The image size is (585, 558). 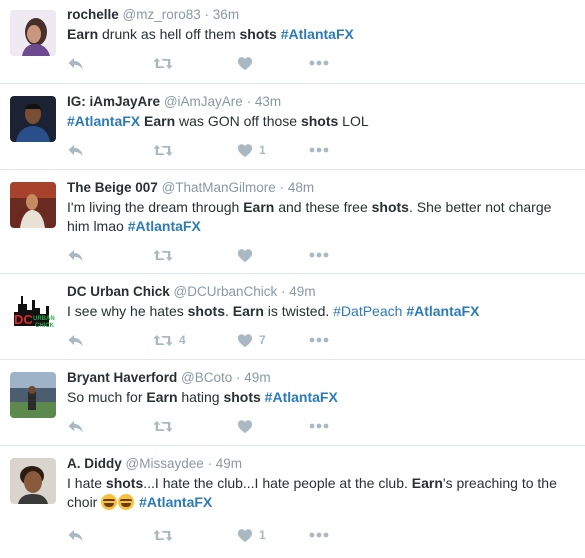 I want to click on like-count: 7, so click(x=262, y=340).